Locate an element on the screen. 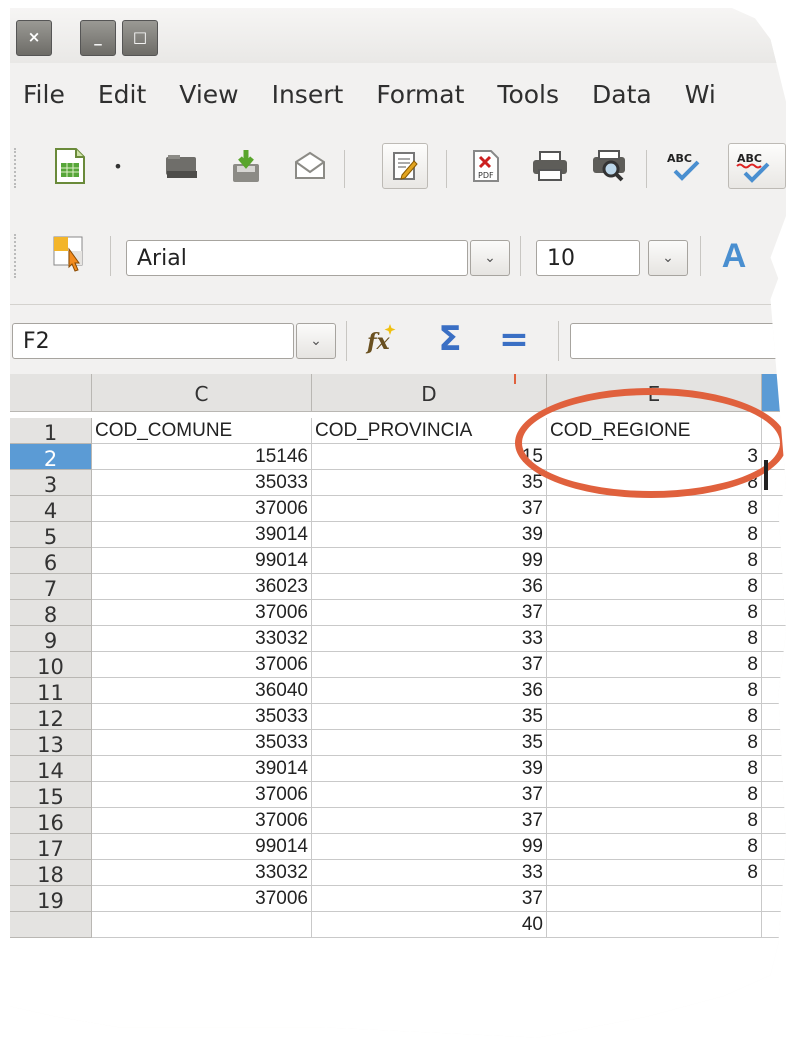 This screenshot has height=1052, width=786. menu-window: Wi is located at coordinates (700, 94).